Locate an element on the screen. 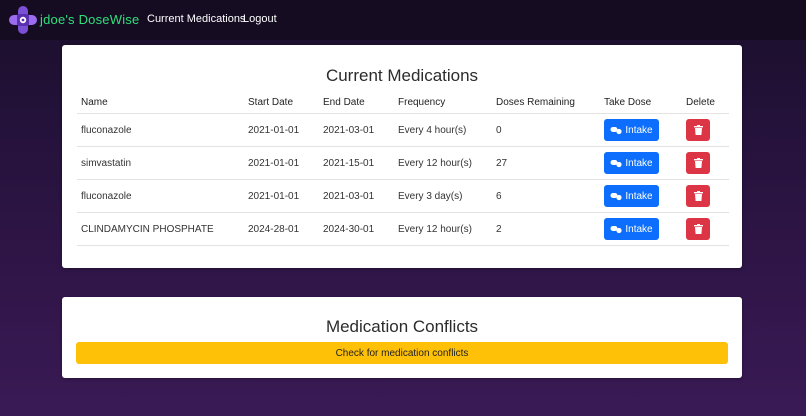 The width and height of the screenshot is (806, 416). nav-logout: Logout is located at coordinates (260, 19).